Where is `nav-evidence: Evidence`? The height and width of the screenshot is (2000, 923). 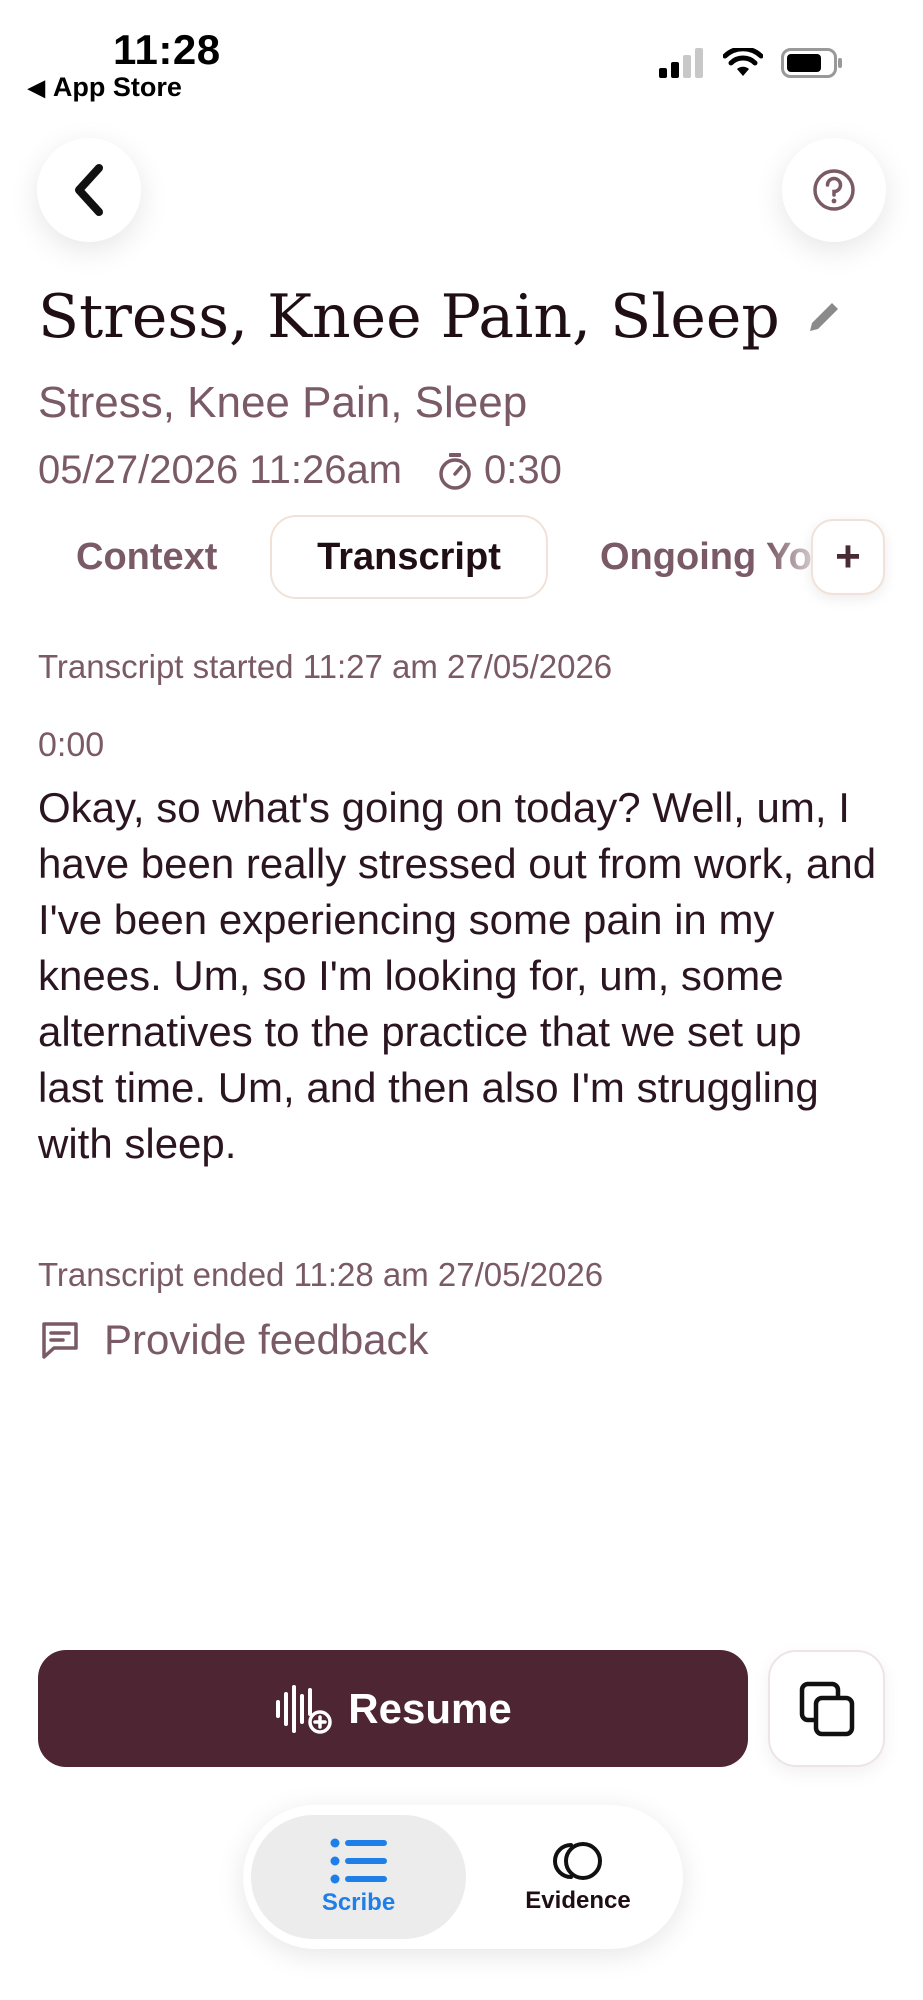 nav-evidence: Evidence is located at coordinates (578, 1877).